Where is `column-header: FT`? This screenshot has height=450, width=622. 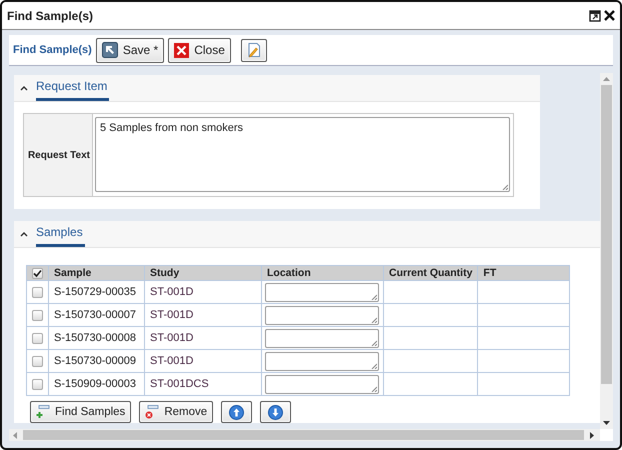
column-header: FT is located at coordinates (489, 273).